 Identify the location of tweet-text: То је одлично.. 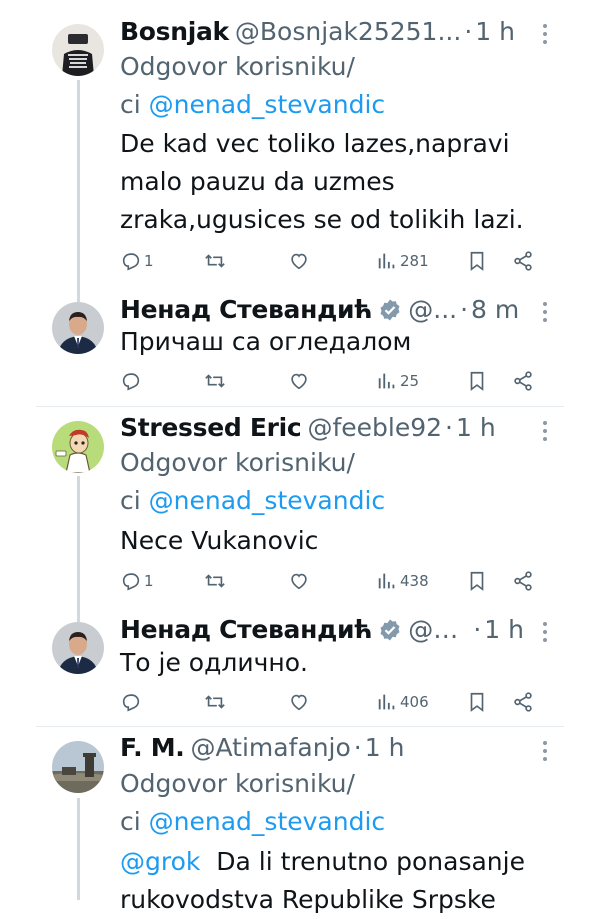
(327, 663).